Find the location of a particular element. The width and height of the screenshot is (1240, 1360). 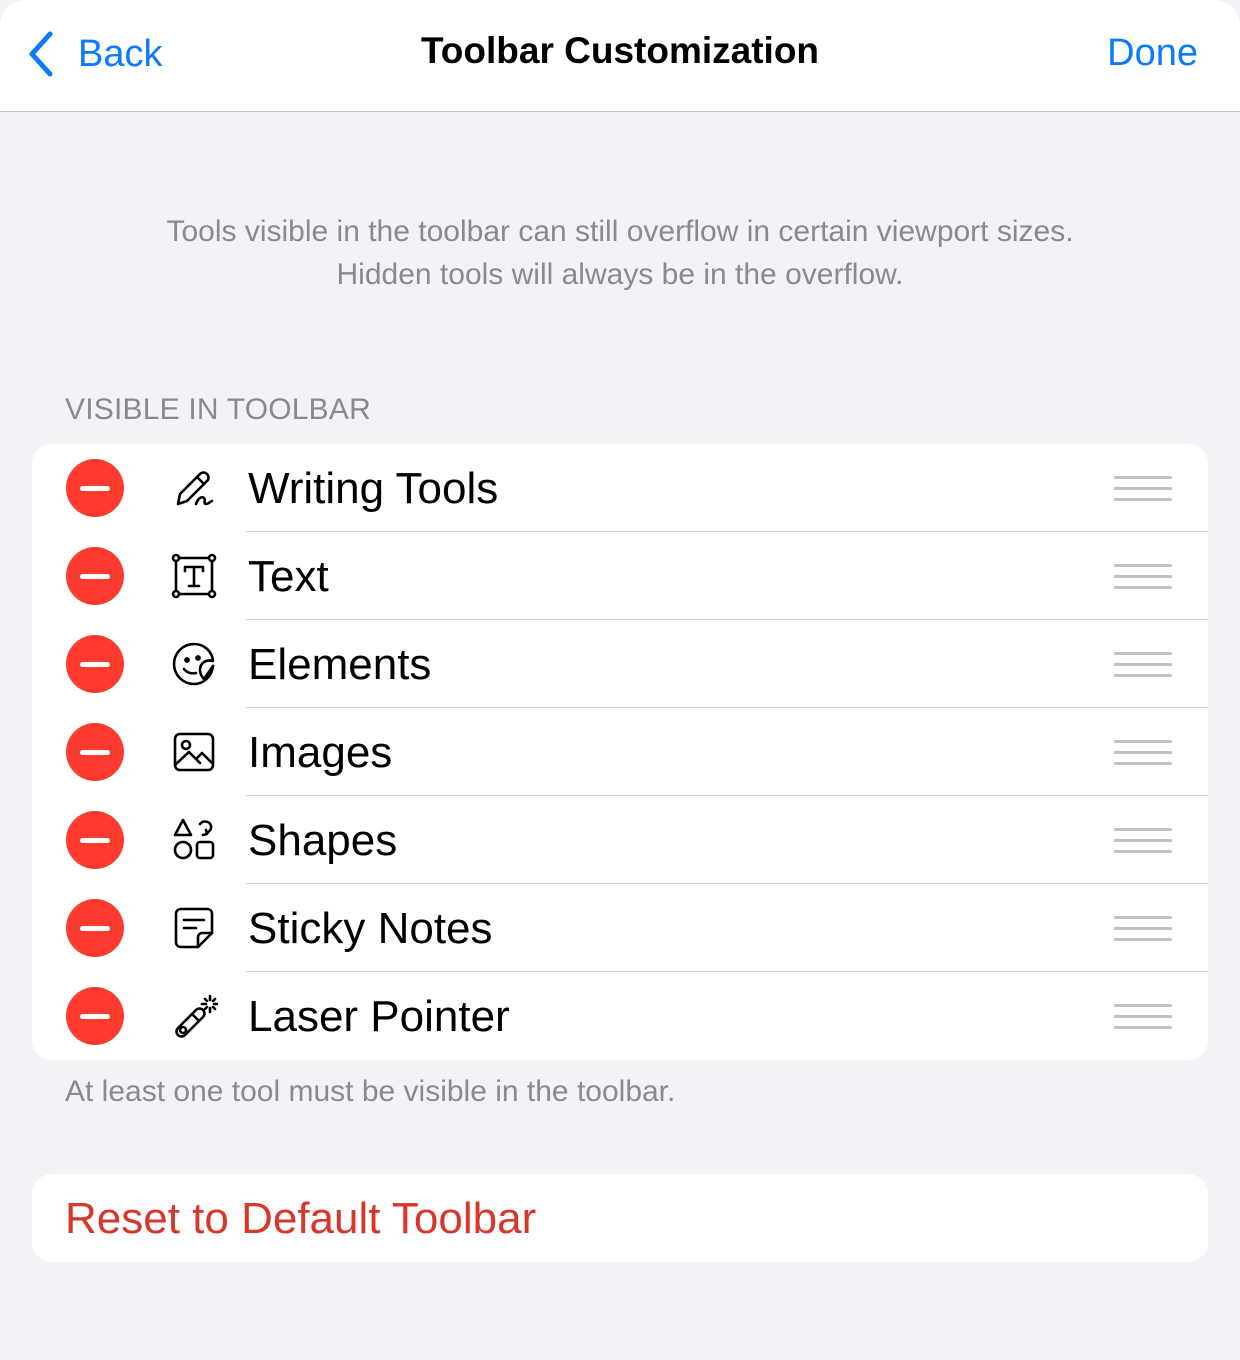

tool-row-writing-tools: Writing Tools is located at coordinates (620, 488).